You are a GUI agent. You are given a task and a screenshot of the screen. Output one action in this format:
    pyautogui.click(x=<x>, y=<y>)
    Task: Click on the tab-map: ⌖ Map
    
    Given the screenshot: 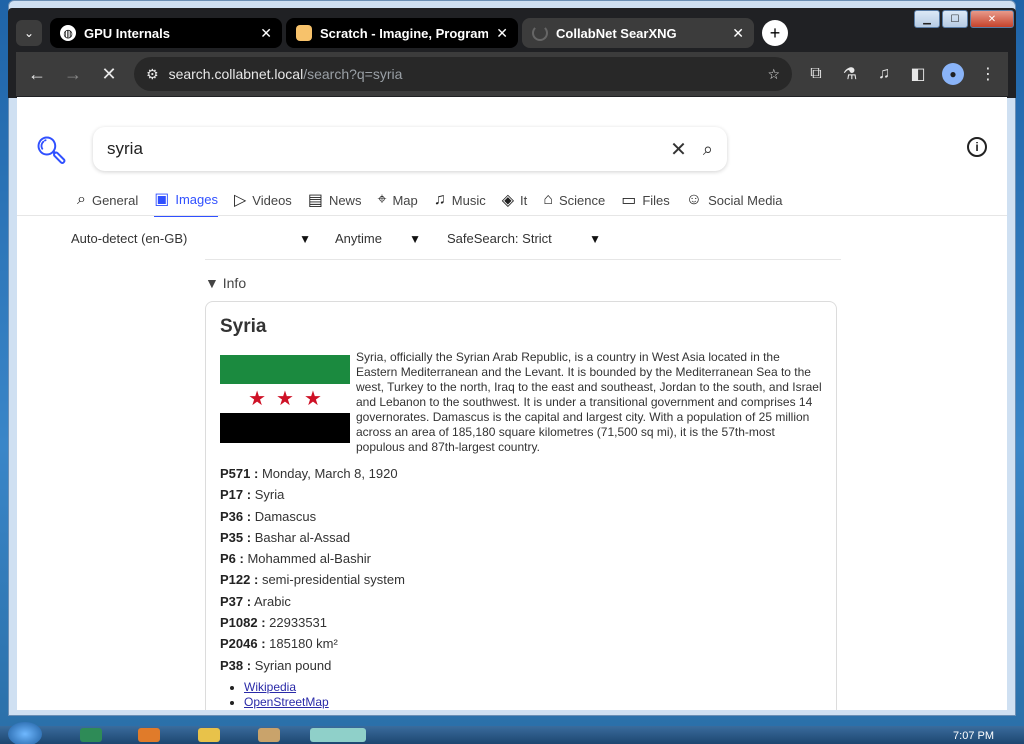 What is the action you would take?
    pyautogui.click(x=397, y=203)
    